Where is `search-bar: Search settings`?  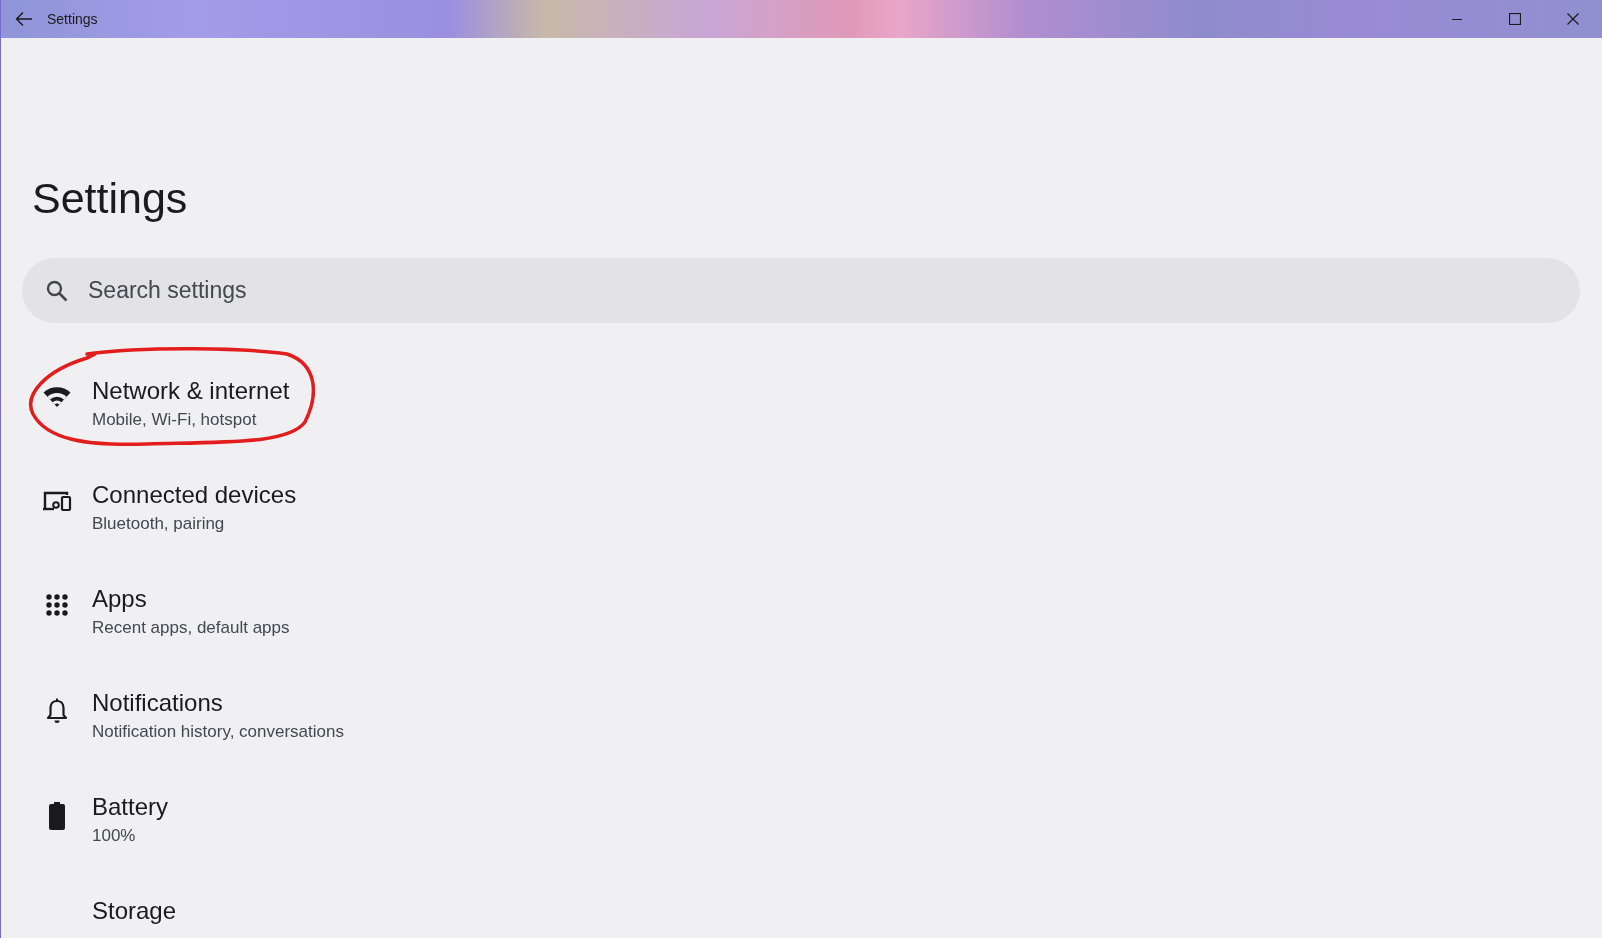 search-bar: Search settings is located at coordinates (801, 290).